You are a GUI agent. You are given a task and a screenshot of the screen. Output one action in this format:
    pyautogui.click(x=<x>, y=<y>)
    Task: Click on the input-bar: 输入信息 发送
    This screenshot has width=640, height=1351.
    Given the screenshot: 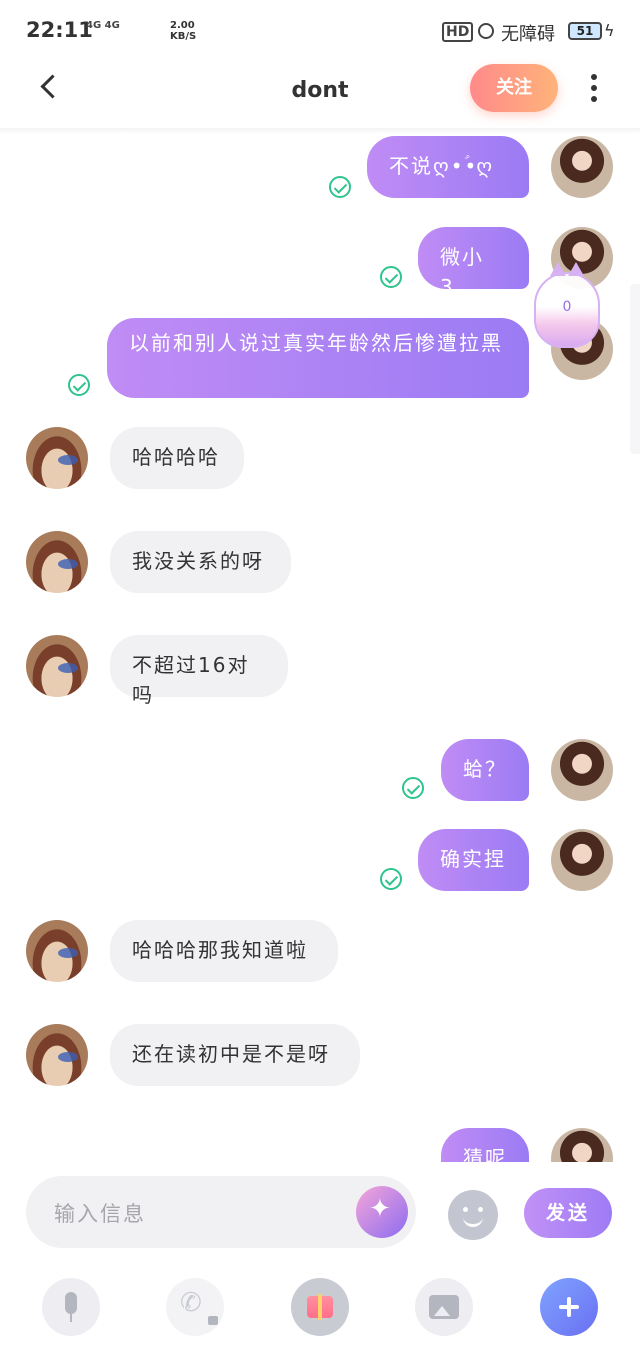 What is the action you would take?
    pyautogui.click(x=320, y=1212)
    